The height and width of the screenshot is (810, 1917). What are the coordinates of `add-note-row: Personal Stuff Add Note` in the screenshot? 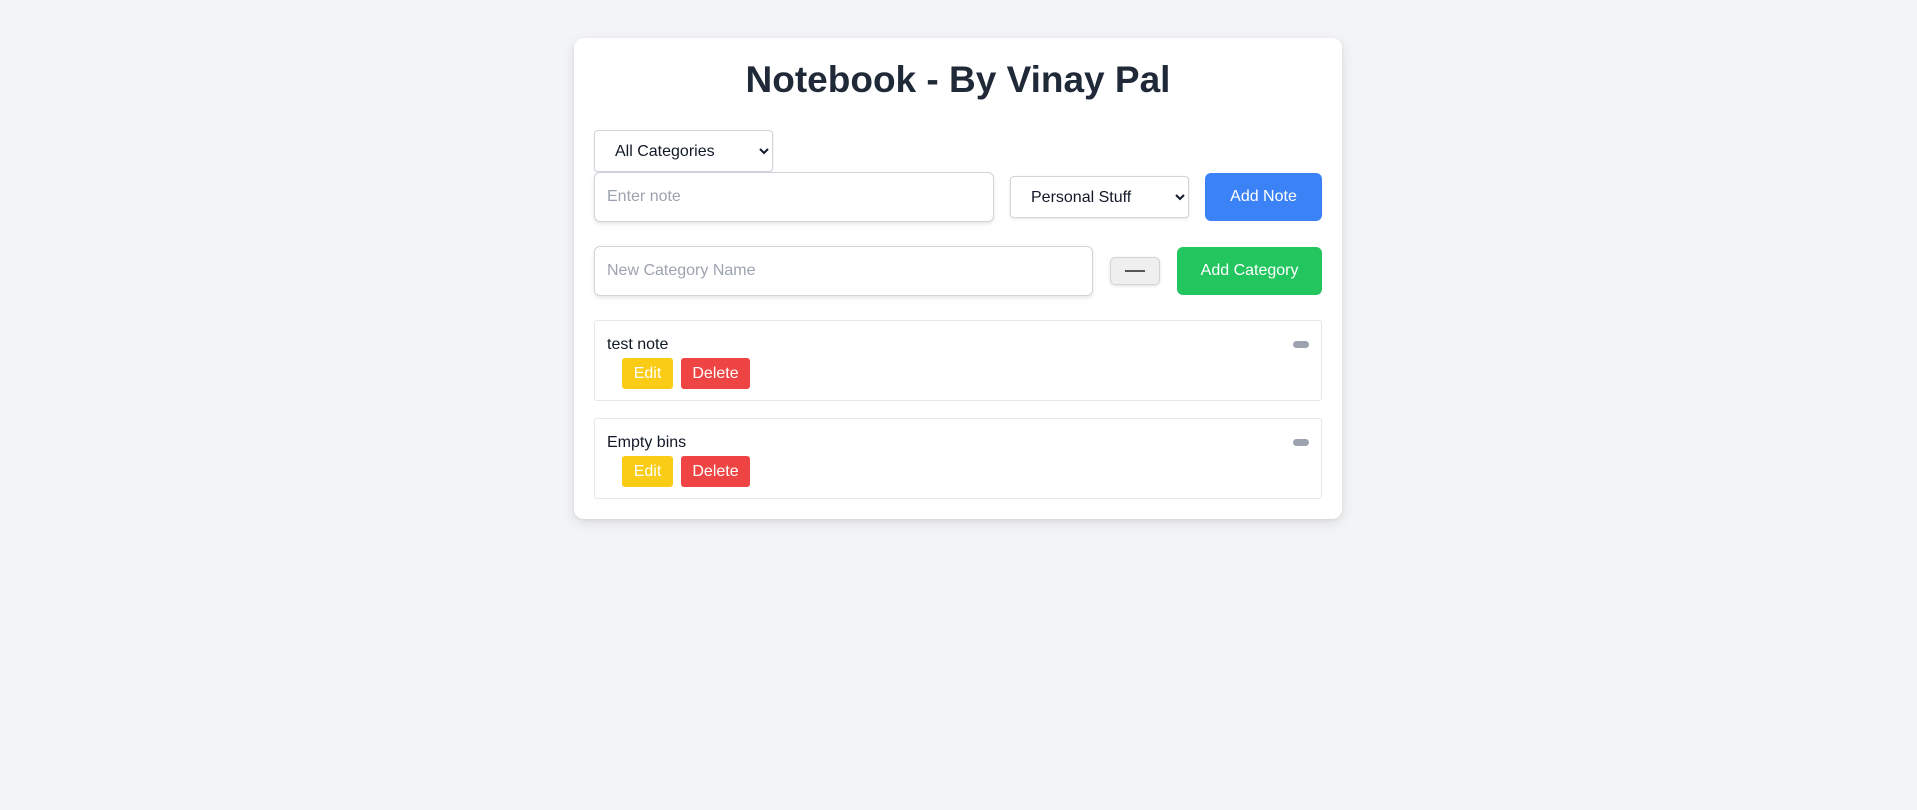 It's located at (958, 197).